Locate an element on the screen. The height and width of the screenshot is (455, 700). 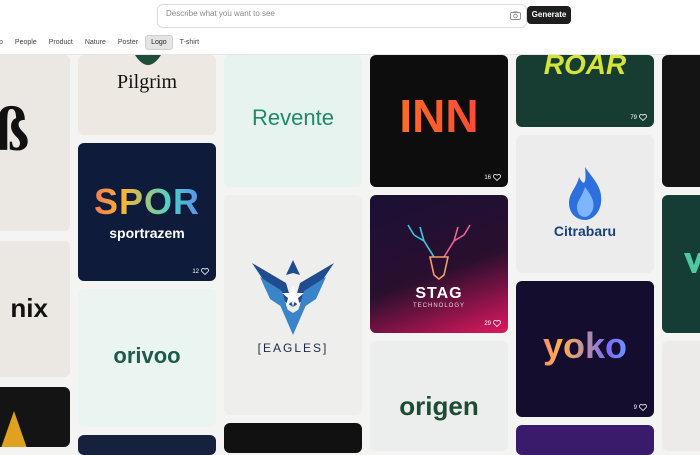
card-revente: Revente is located at coordinates (293, 121).